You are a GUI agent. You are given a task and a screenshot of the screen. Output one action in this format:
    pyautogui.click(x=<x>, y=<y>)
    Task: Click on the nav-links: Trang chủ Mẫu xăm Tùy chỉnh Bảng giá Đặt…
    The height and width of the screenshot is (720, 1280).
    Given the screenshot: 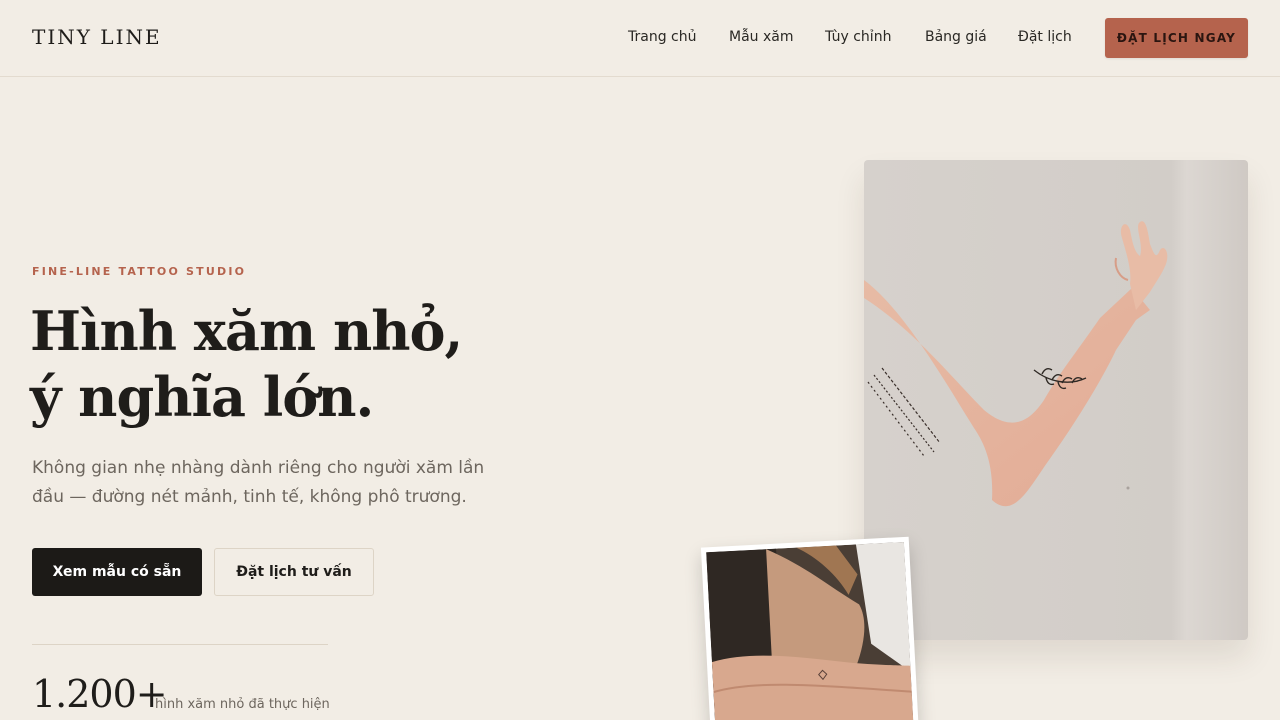 What is the action you would take?
    pyautogui.click(x=640, y=39)
    